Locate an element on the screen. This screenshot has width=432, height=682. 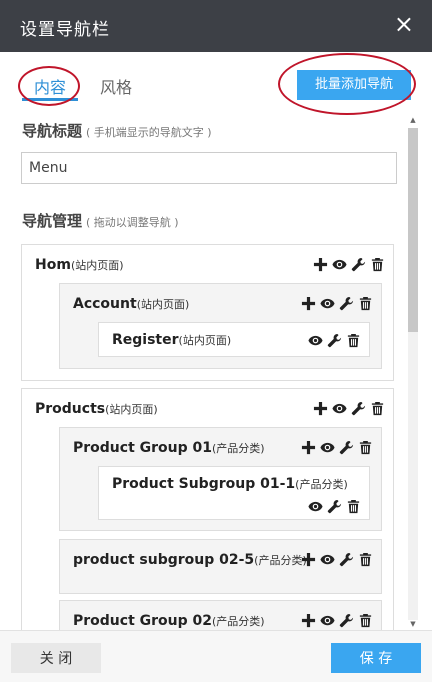
nav-item-account: Account(站内页面) Register(站内页面) is located at coordinates (220, 326).